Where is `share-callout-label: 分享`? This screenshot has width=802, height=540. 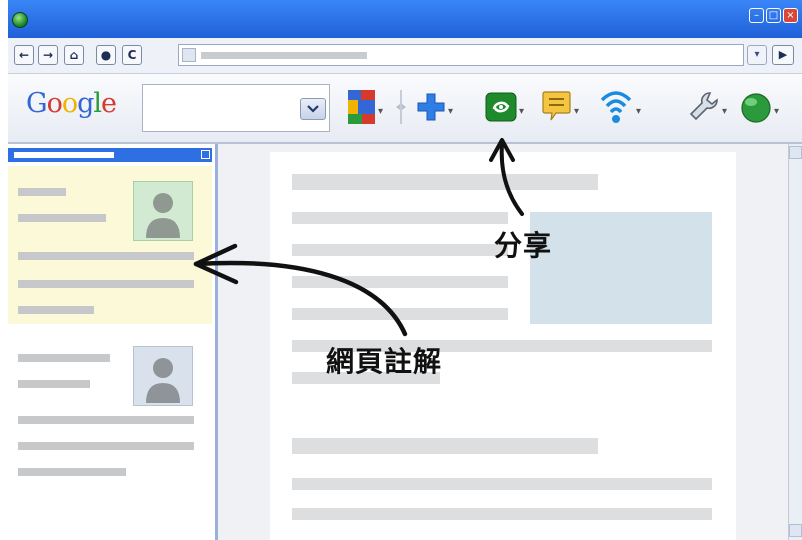 share-callout-label: 分享 is located at coordinates (523, 245).